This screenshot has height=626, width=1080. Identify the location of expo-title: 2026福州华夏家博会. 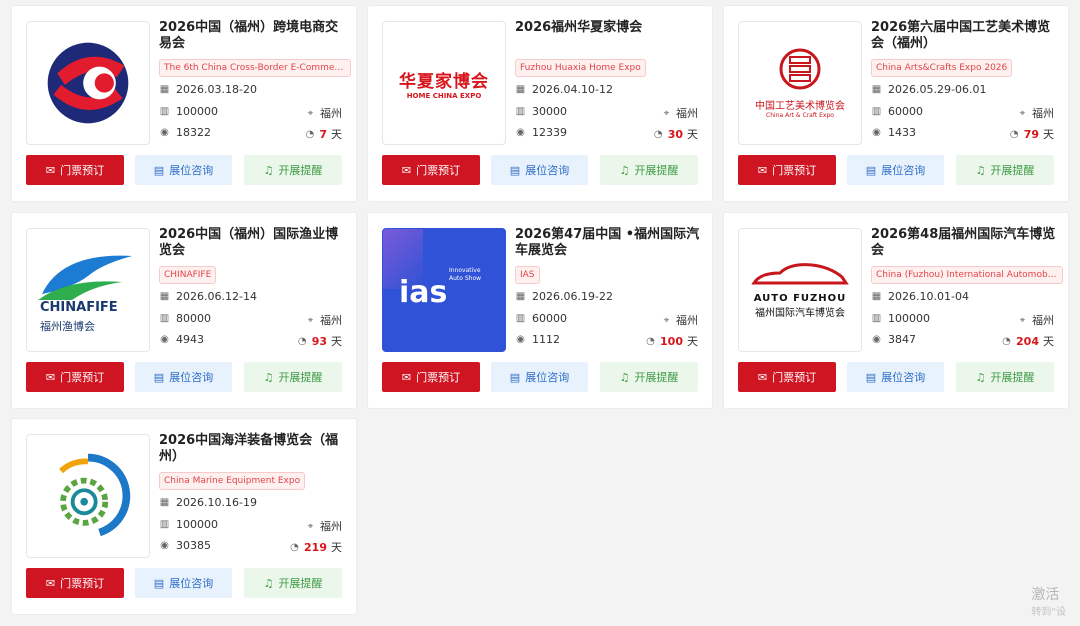
(607, 28).